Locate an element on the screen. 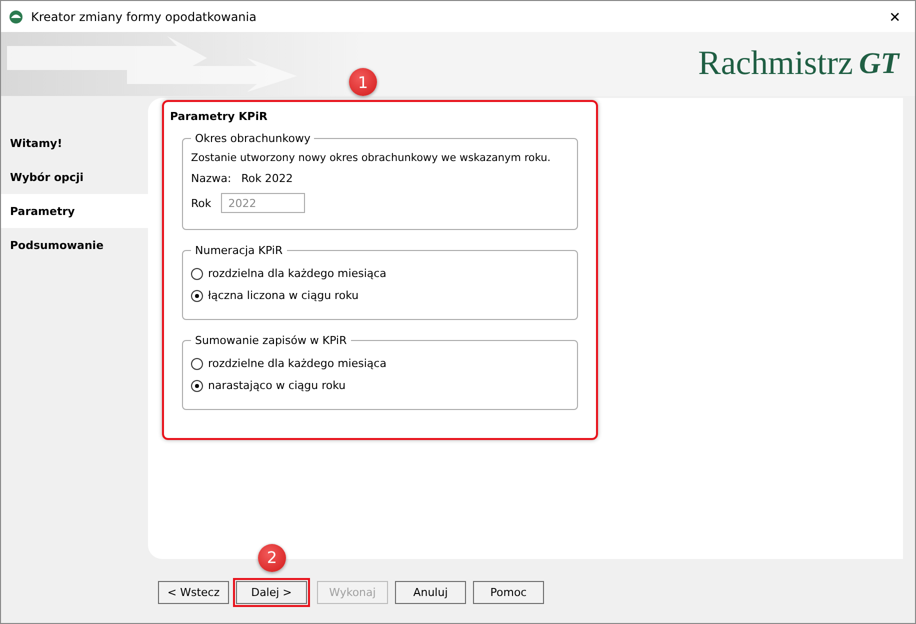 The image size is (916, 624). year-label: Rok is located at coordinates (201, 203).